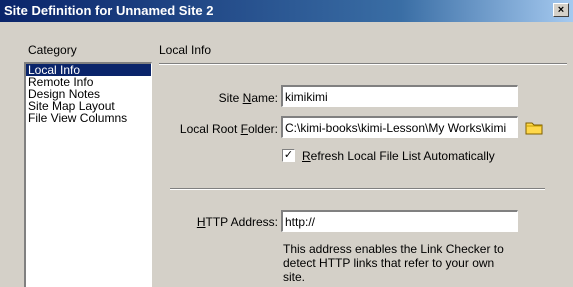 Image resolution: width=573 pixels, height=287 pixels. I want to click on section-divider, so click(363, 64).